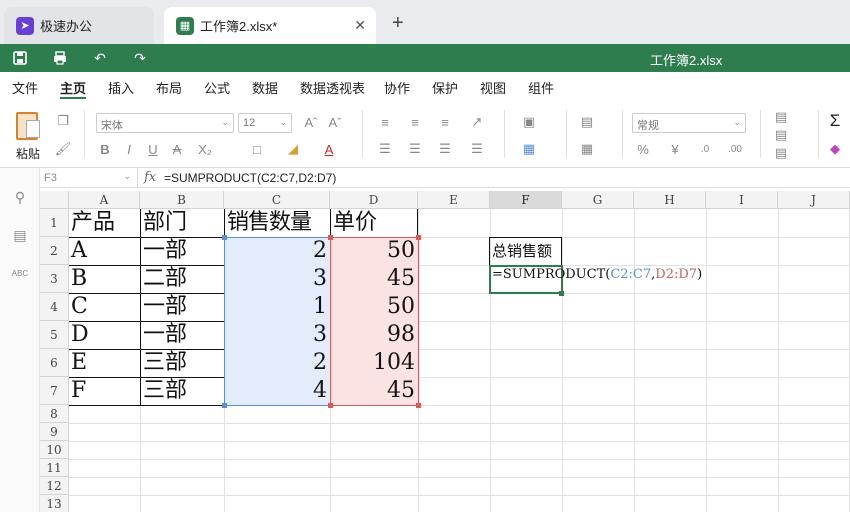 The image size is (850, 512). I want to click on cell-c3: 3, so click(277, 279).